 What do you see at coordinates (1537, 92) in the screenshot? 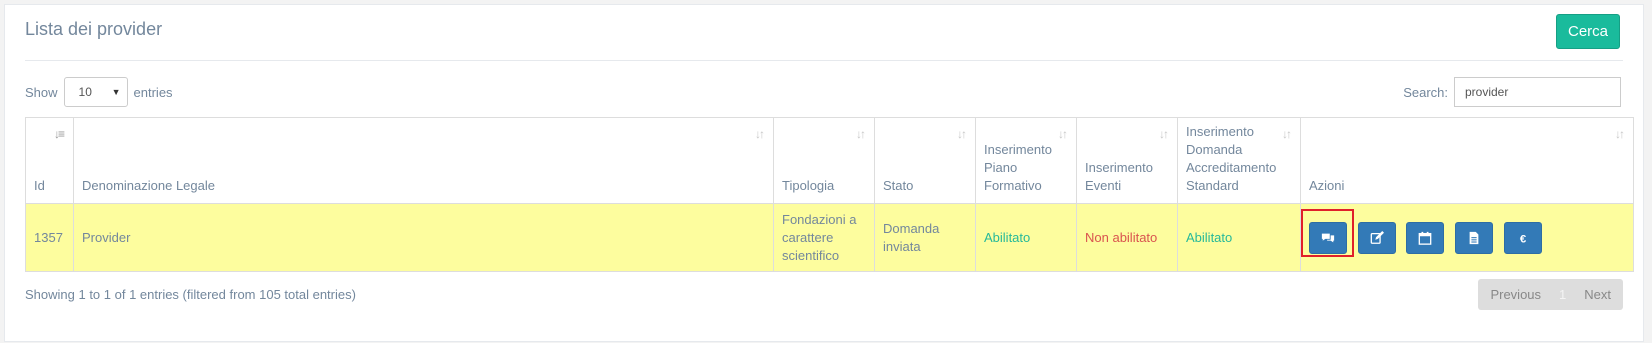
I see `search-input` at bounding box center [1537, 92].